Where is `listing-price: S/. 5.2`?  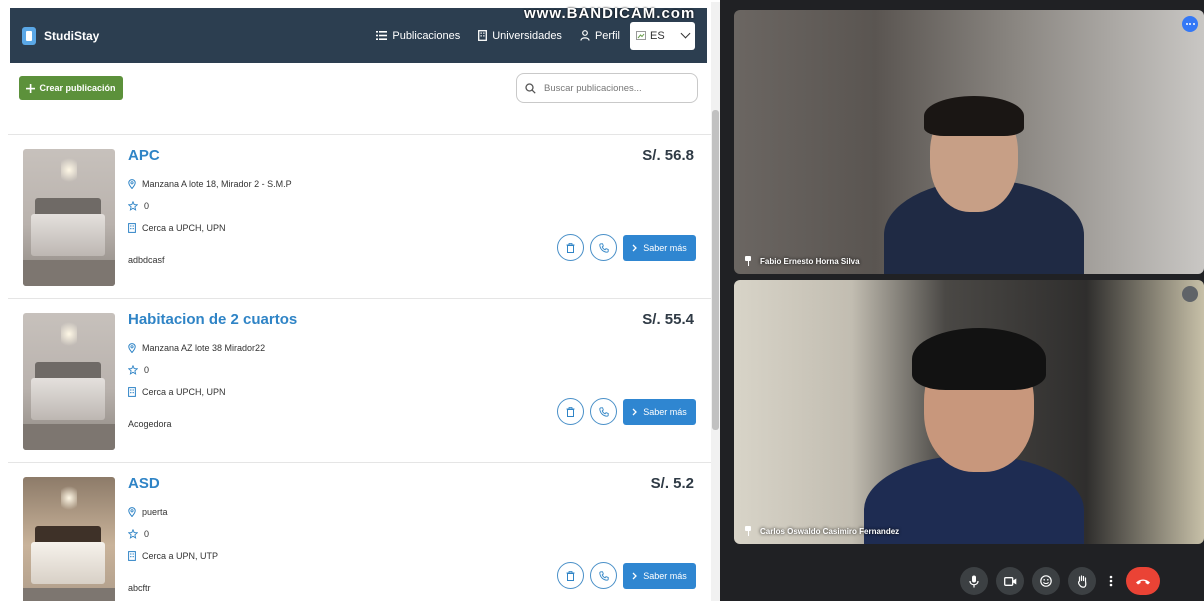
listing-price: S/. 5.2 is located at coordinates (672, 483).